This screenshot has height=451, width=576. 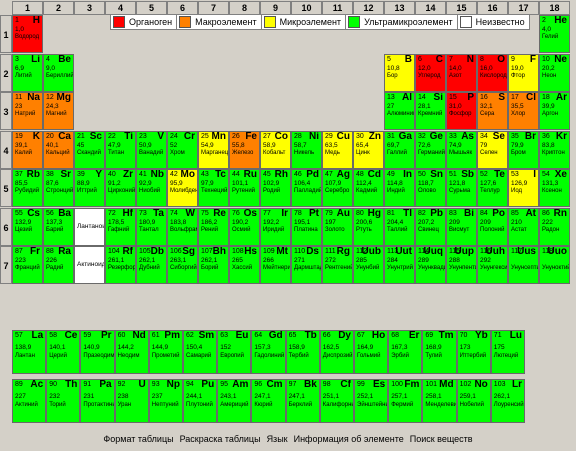 What do you see at coordinates (523, 72) in the screenshot?
I see `element-cell: 9 F 19,0 Фтор` at bounding box center [523, 72].